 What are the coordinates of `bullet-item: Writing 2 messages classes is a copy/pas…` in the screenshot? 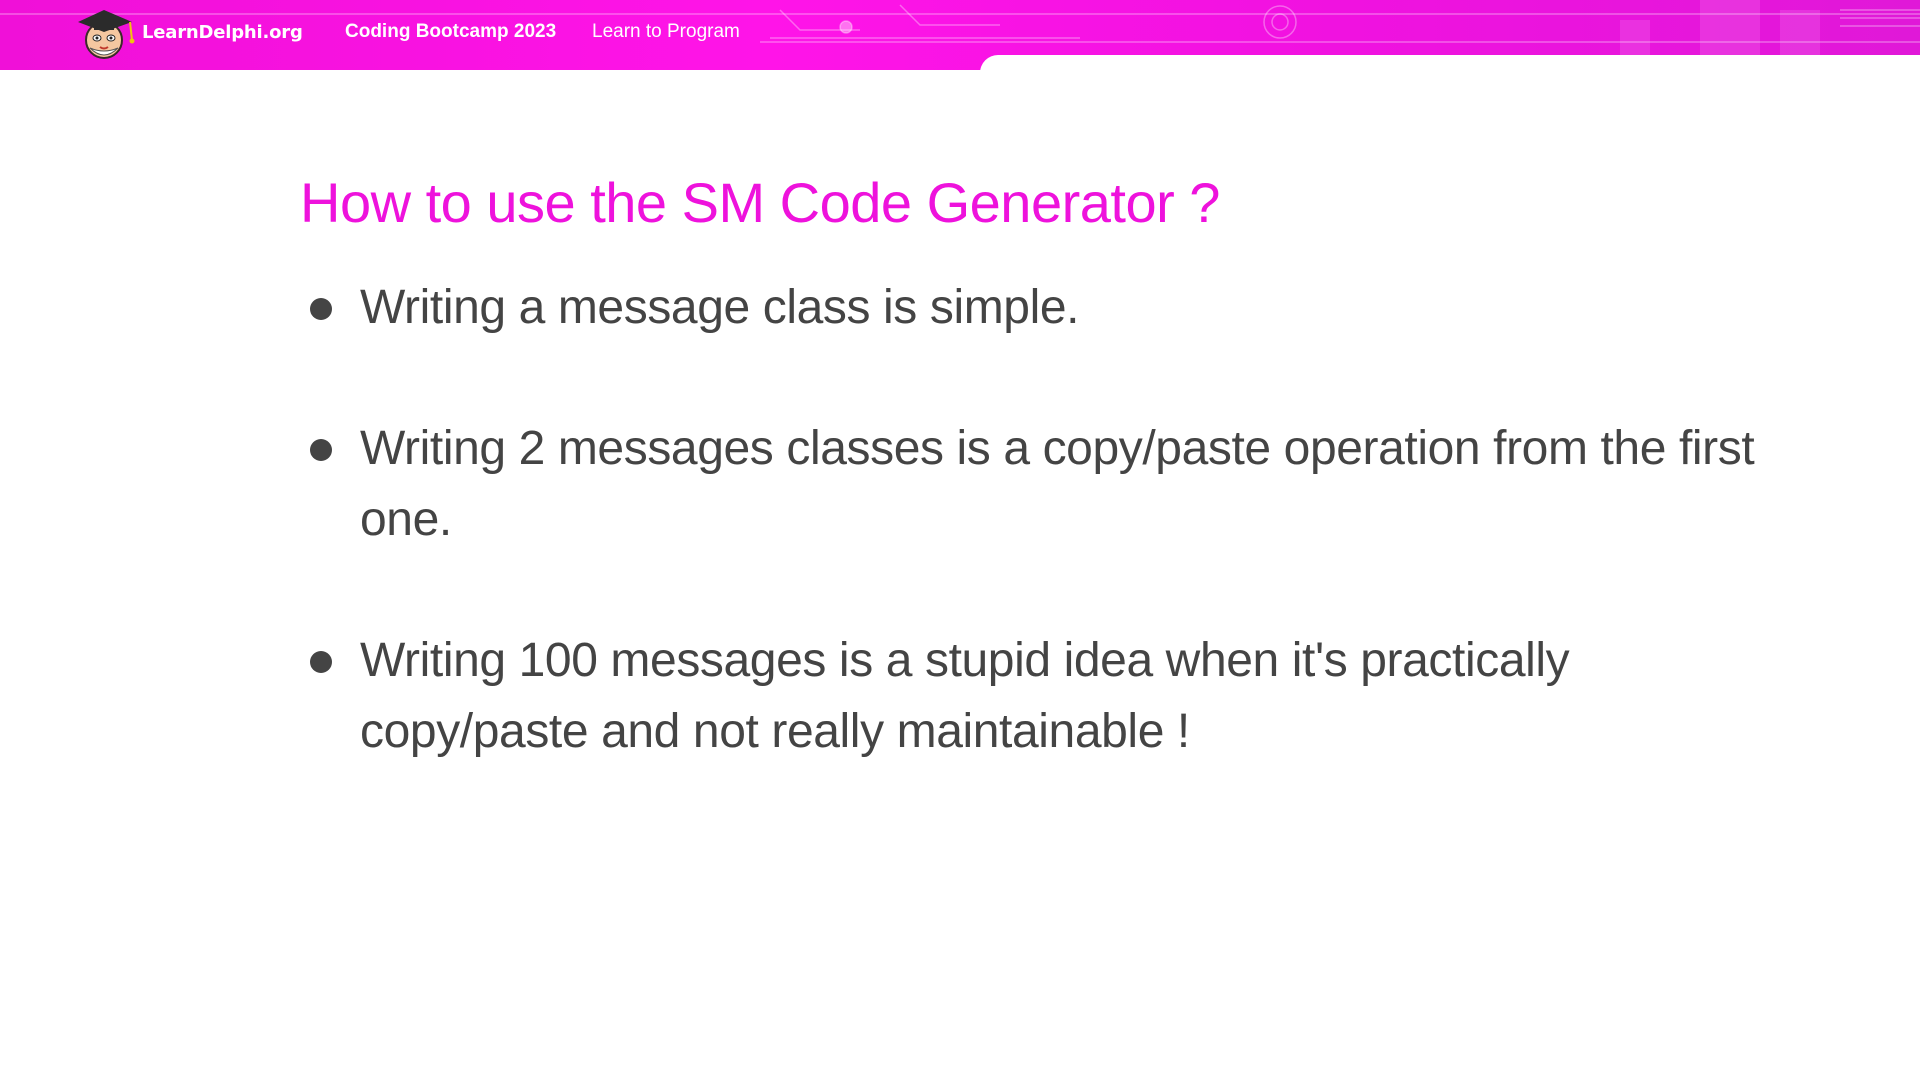 It's located at (1030, 484).